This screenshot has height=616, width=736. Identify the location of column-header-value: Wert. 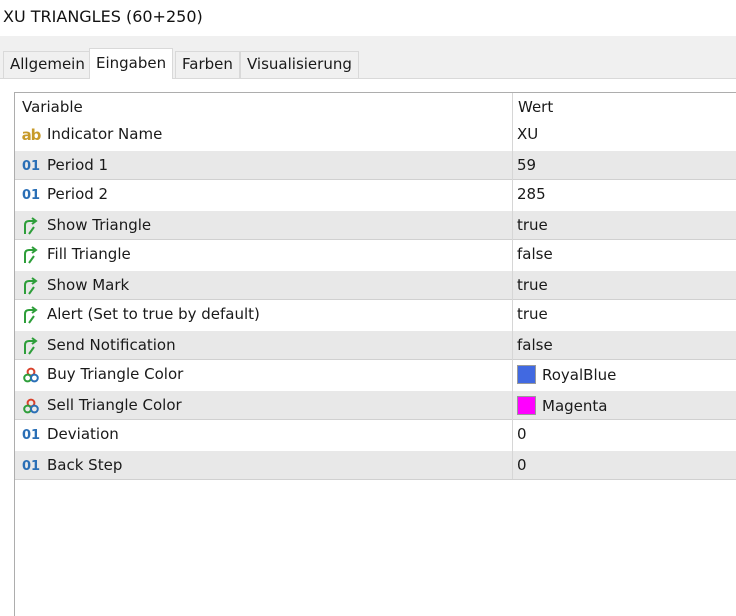
(535, 107).